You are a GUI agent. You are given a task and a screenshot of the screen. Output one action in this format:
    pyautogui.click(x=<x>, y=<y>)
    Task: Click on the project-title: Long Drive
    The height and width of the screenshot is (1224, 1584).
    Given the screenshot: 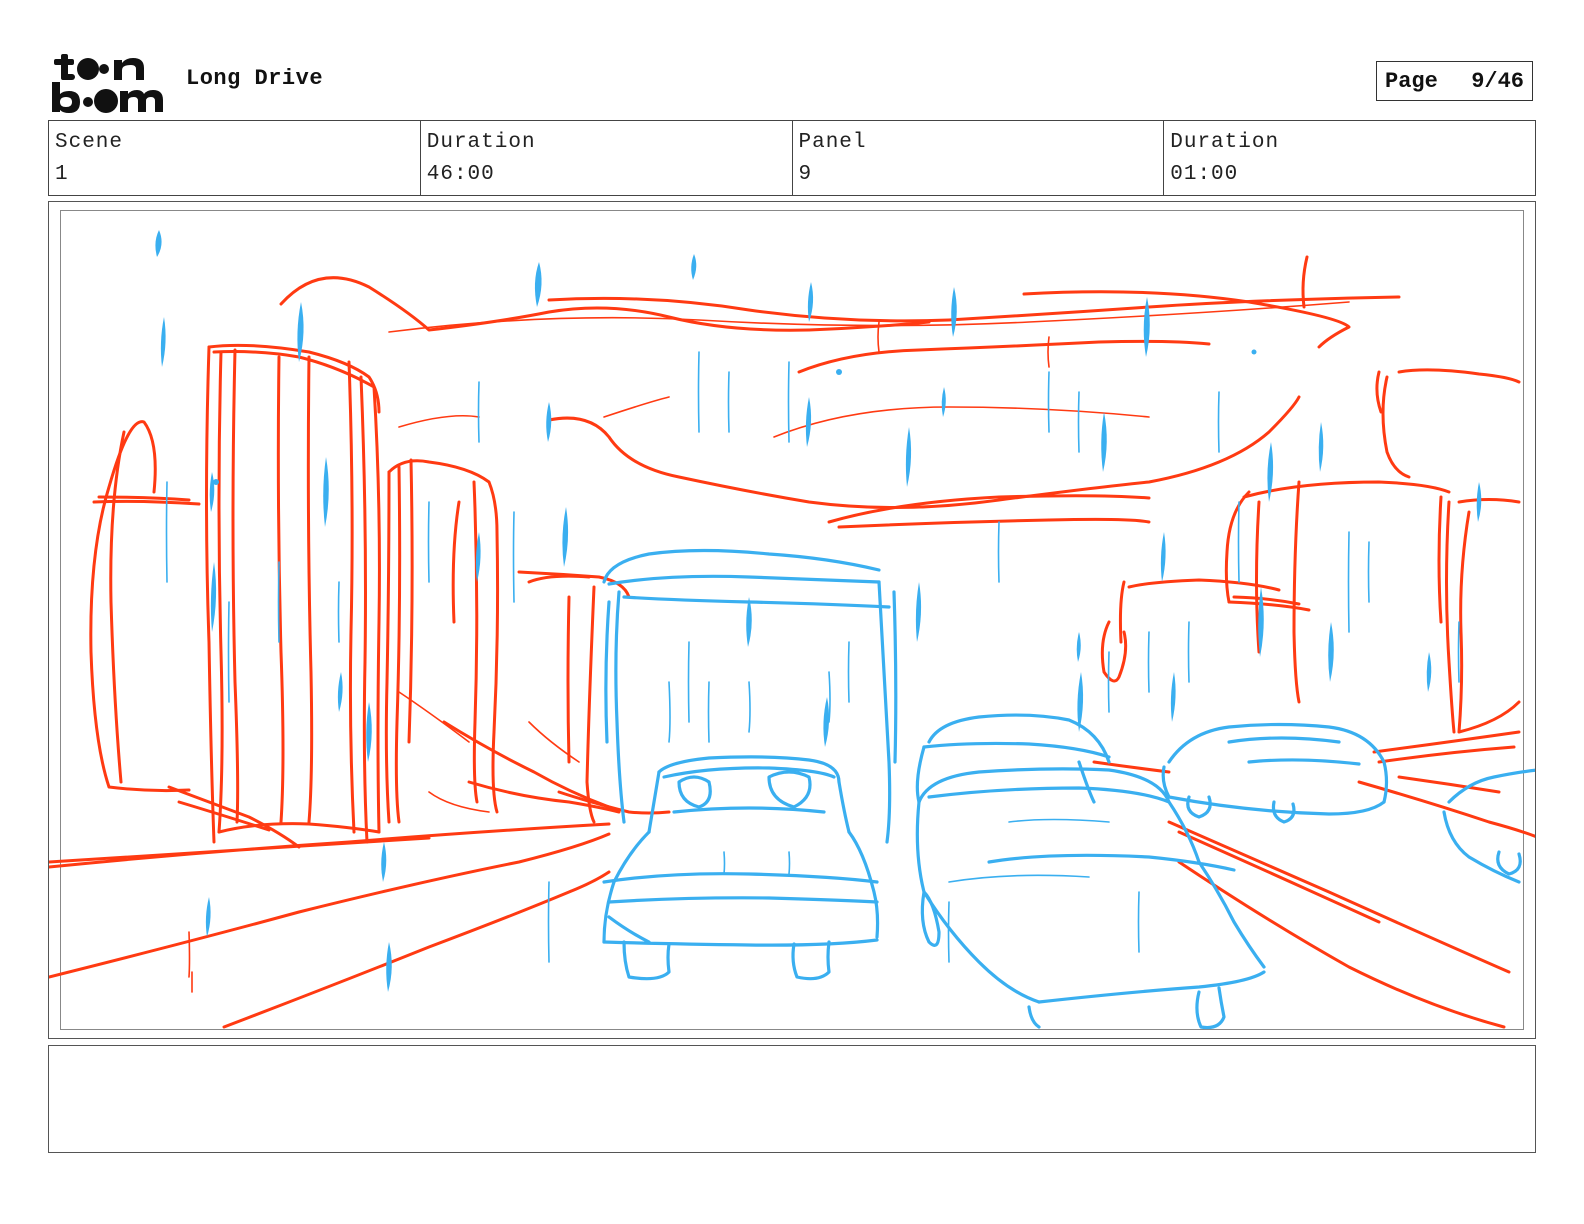 What is the action you would take?
    pyautogui.click(x=255, y=78)
    